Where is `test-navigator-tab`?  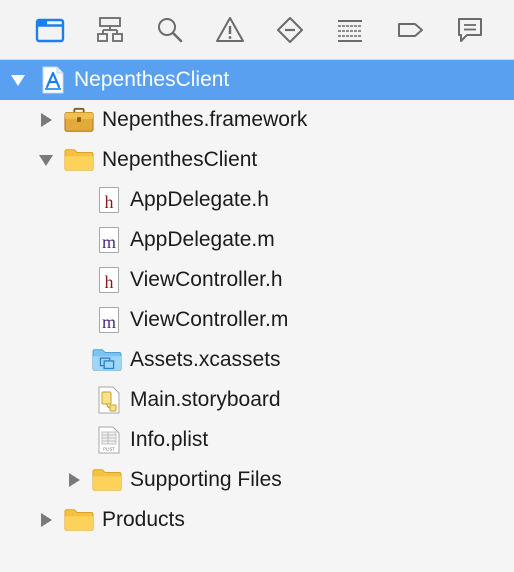
test-navigator-tab is located at coordinates (290, 30).